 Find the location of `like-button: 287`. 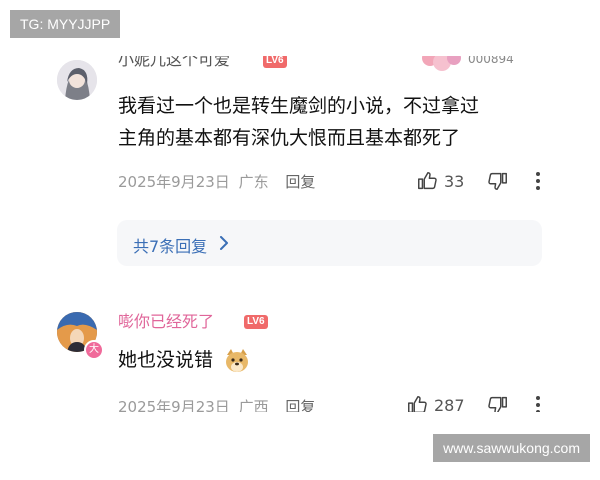

like-button: 287 is located at coordinates (435, 403).